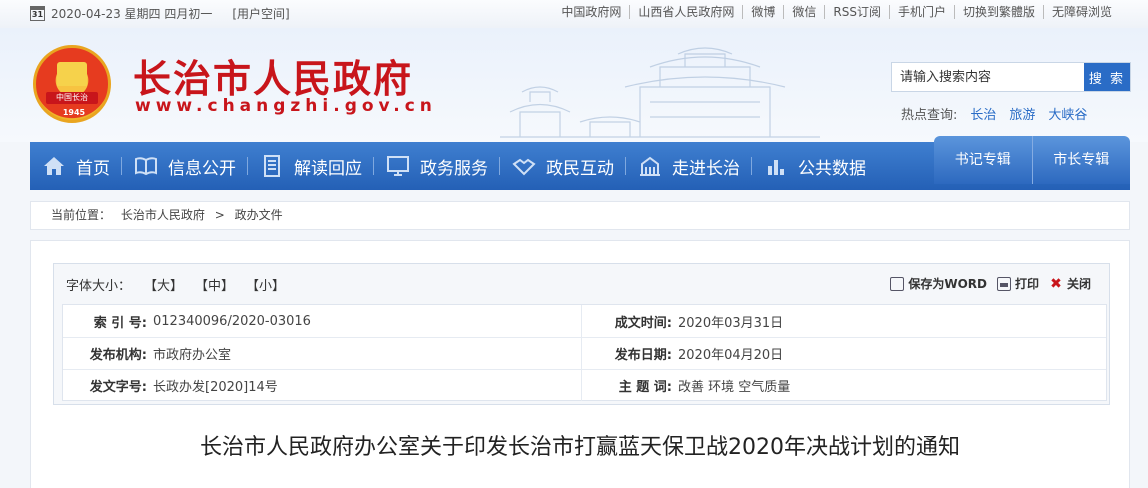  Describe the element at coordinates (929, 115) in the screenshot. I see `hot-search-label: 热点查询:` at that location.